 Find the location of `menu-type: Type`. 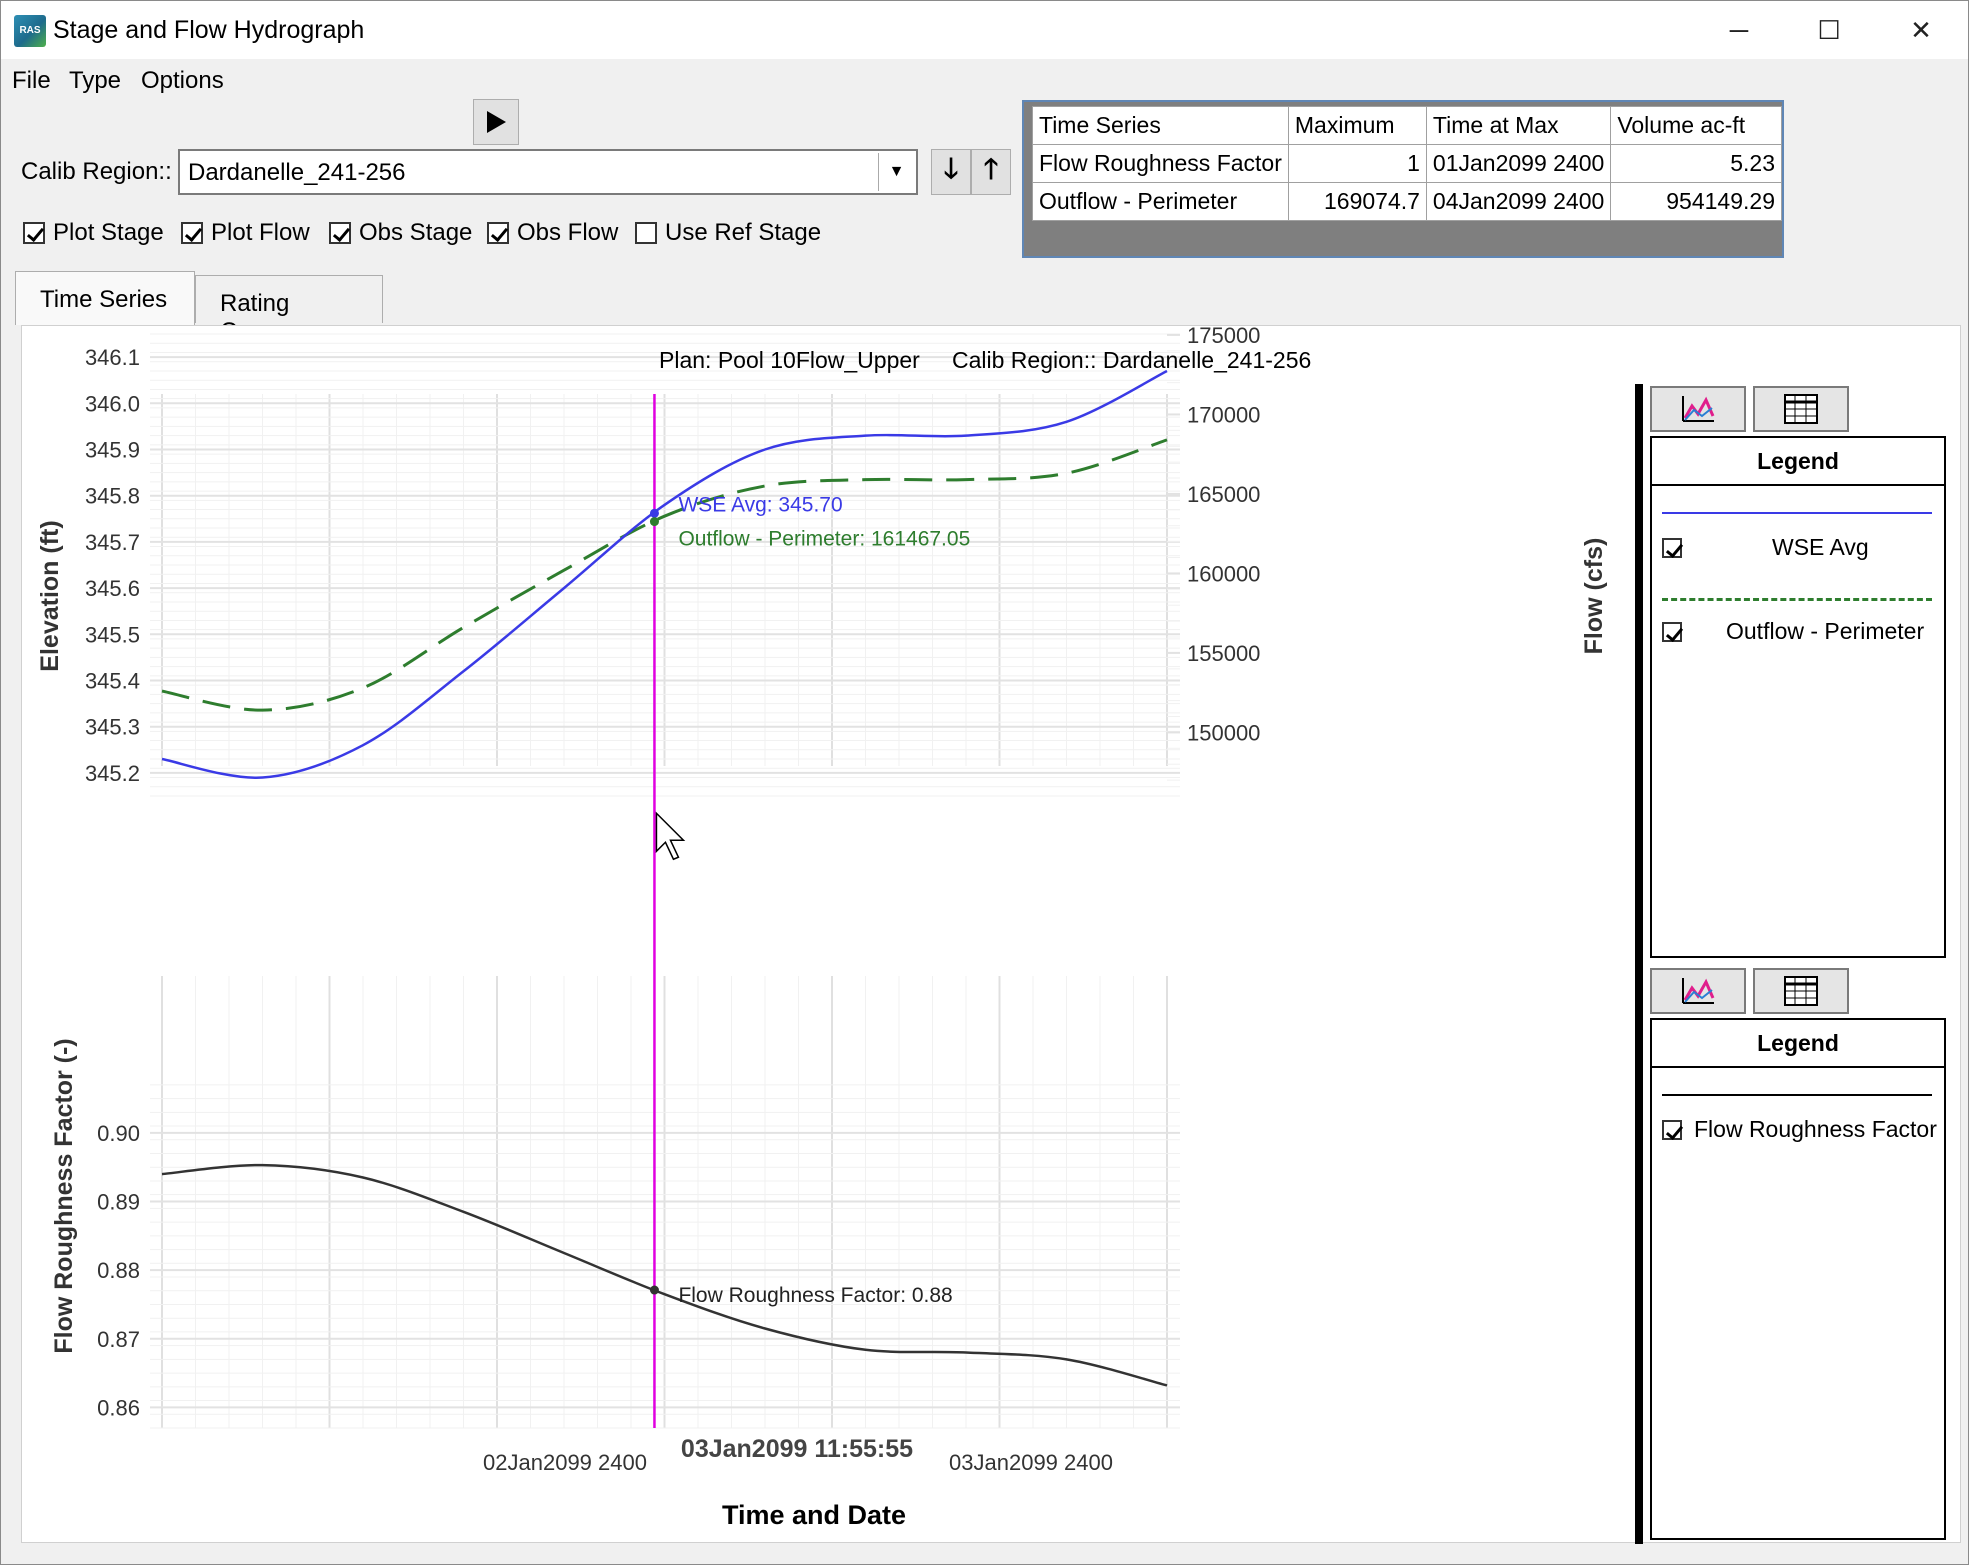

menu-type: Type is located at coordinates (95, 81).